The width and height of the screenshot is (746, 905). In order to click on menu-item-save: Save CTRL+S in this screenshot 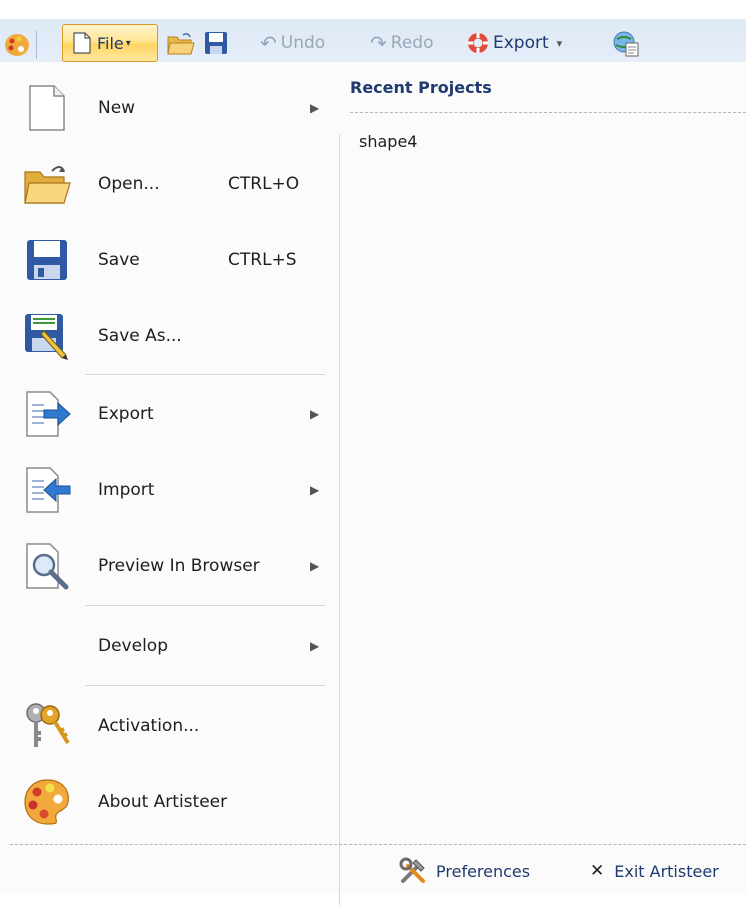, I will do `click(170, 260)`.